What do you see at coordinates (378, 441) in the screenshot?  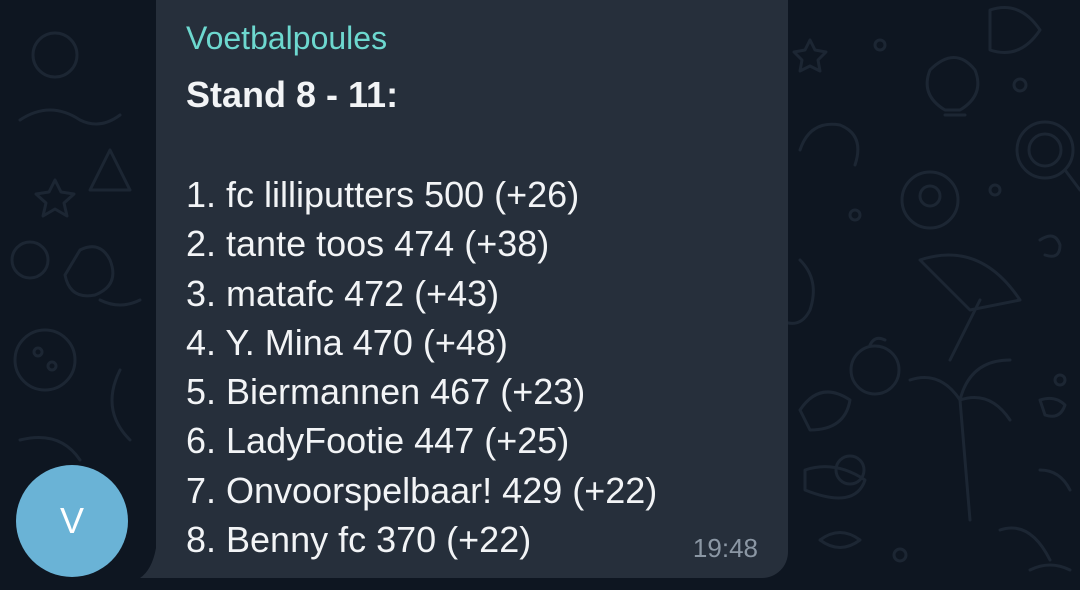 I see `standings-item: 6. LadyFootie 447 (+25)` at bounding box center [378, 441].